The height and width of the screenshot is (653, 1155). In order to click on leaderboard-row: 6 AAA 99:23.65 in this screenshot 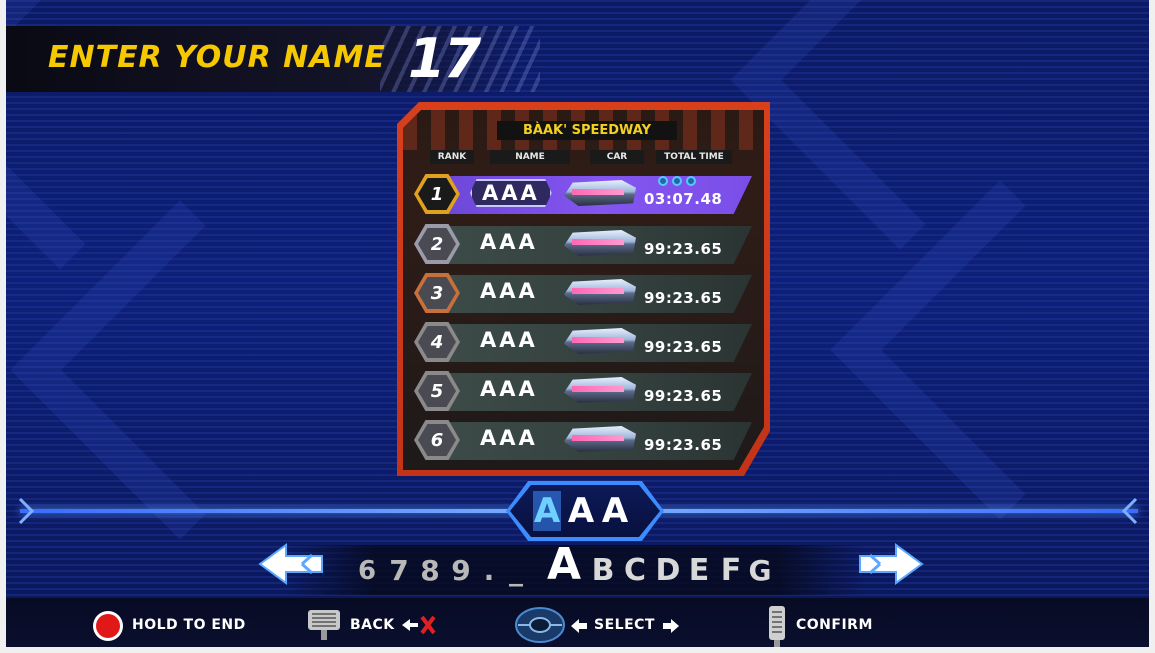, I will do `click(583, 439)`.